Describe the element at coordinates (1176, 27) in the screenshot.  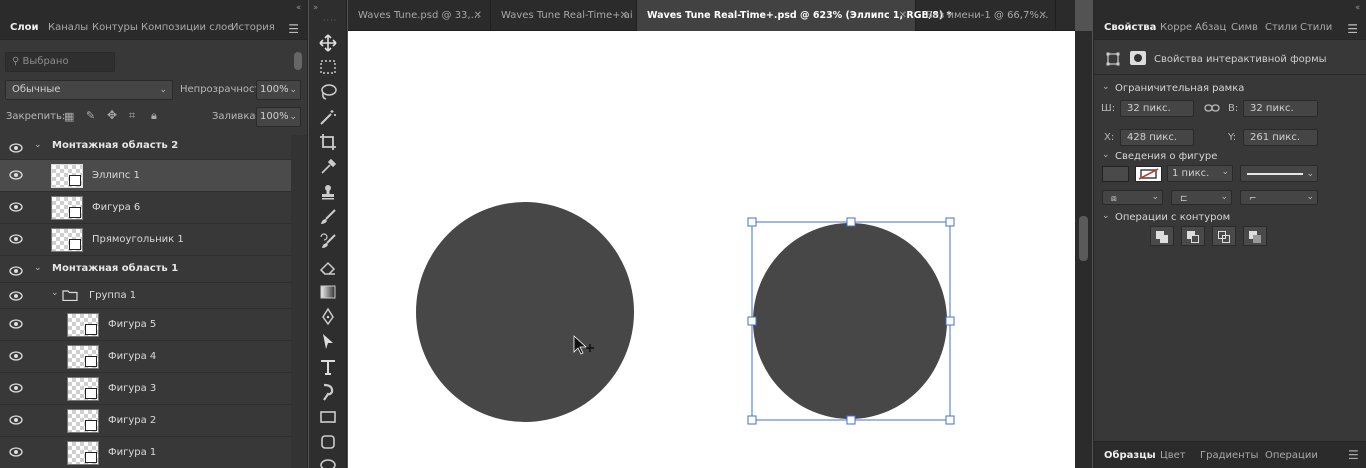
I see `tab-adjustments: Корре` at that location.